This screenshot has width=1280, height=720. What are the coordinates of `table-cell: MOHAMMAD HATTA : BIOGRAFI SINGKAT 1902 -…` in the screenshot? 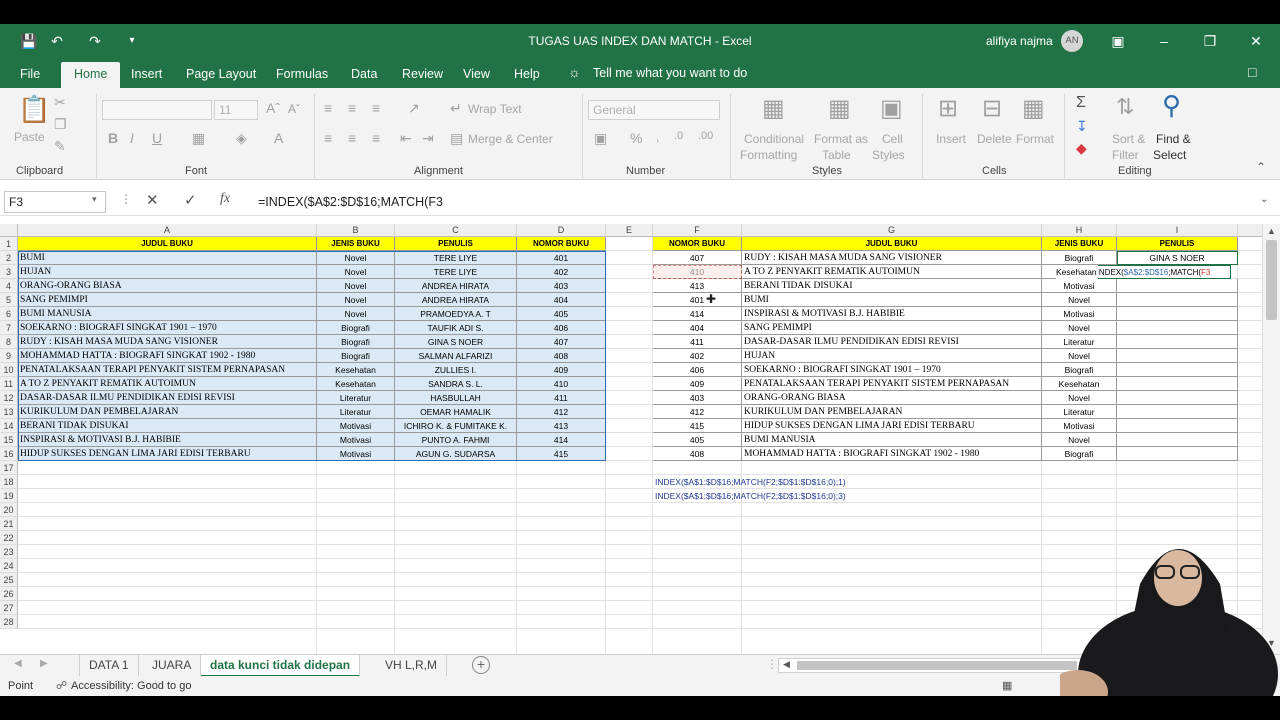 It's located at (167, 356).